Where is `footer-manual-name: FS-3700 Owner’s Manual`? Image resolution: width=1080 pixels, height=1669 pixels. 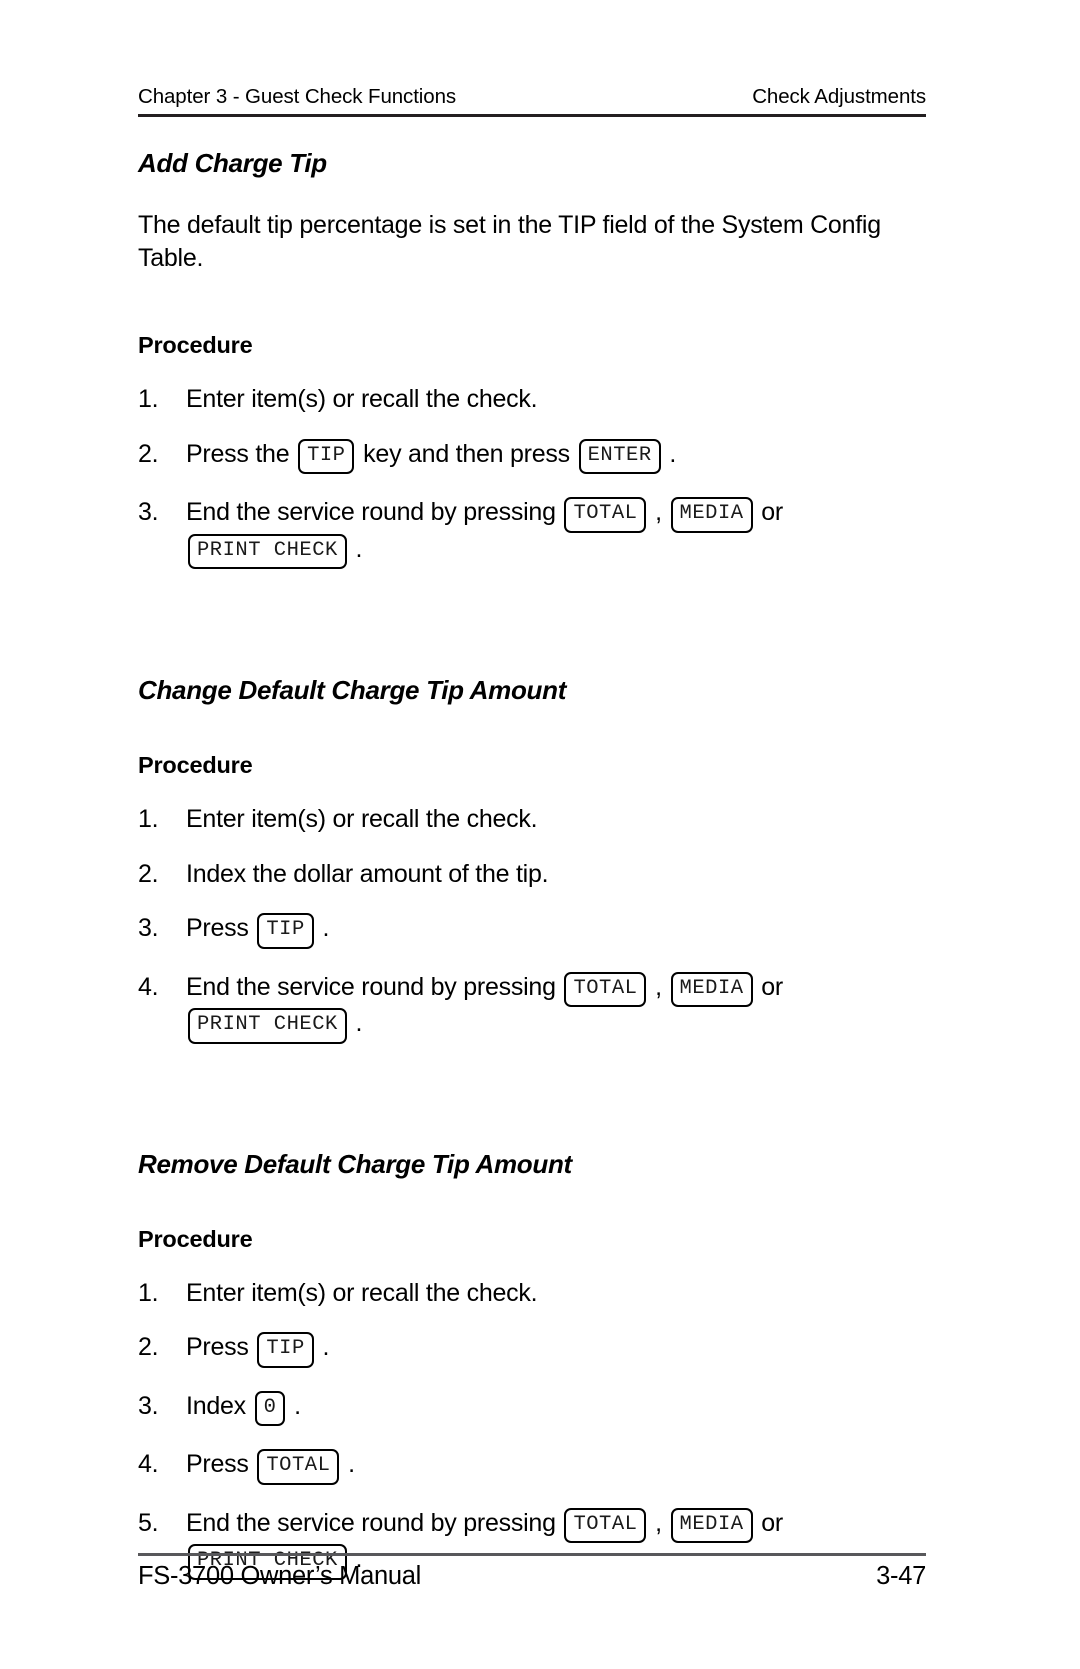
footer-manual-name: FS-3700 Owner’s Manual is located at coordinates (280, 1576).